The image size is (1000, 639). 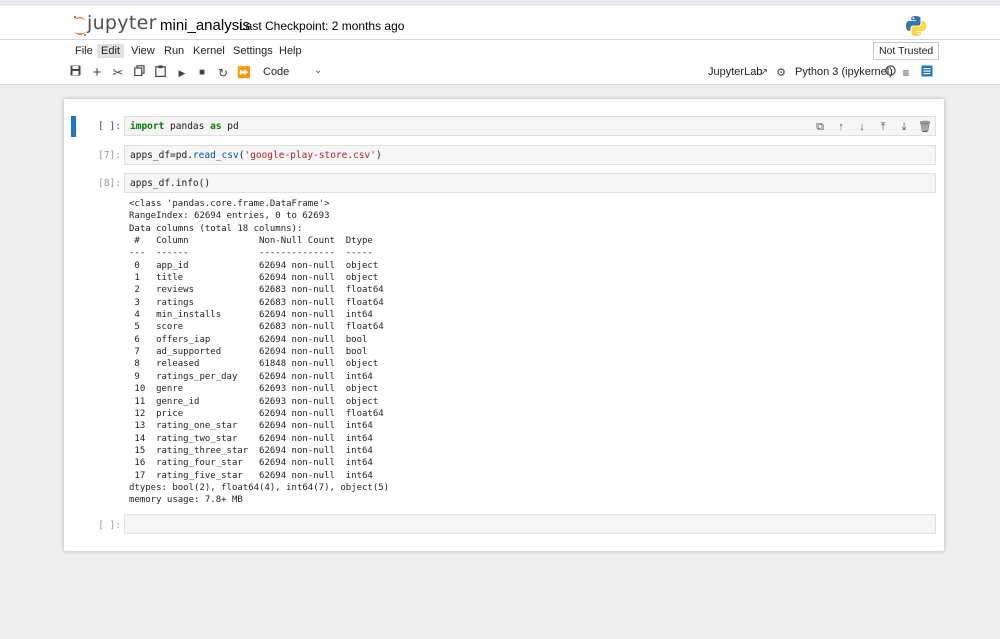 I want to click on menu-hamburger-icon: ≡, so click(x=906, y=73).